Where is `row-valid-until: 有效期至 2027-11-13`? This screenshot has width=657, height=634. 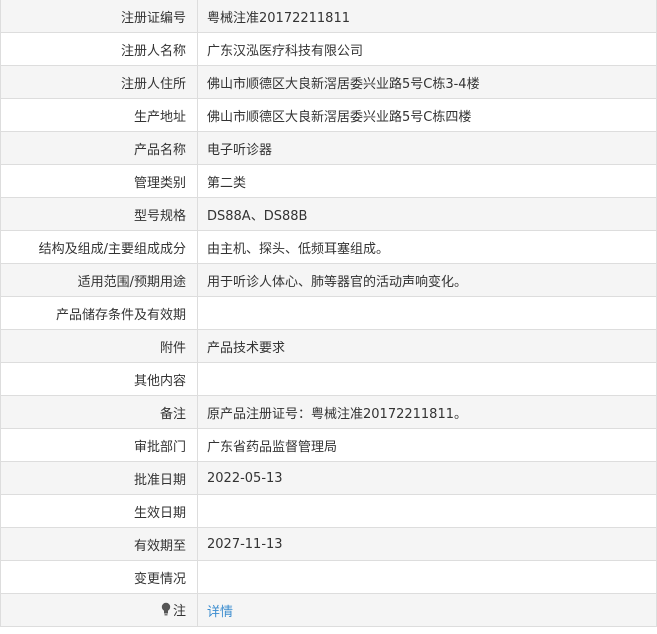 row-valid-until: 有效期至 2027-11-13 is located at coordinates (328, 544).